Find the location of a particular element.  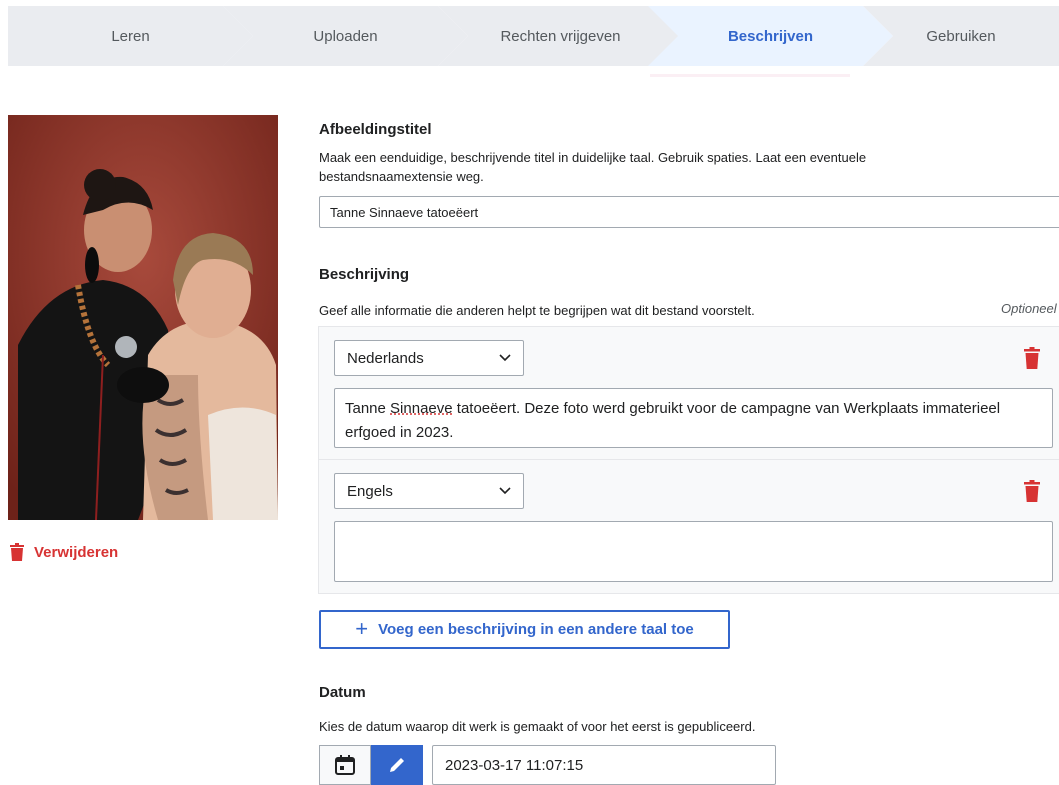

calendar-mode-button is located at coordinates (345, 765).